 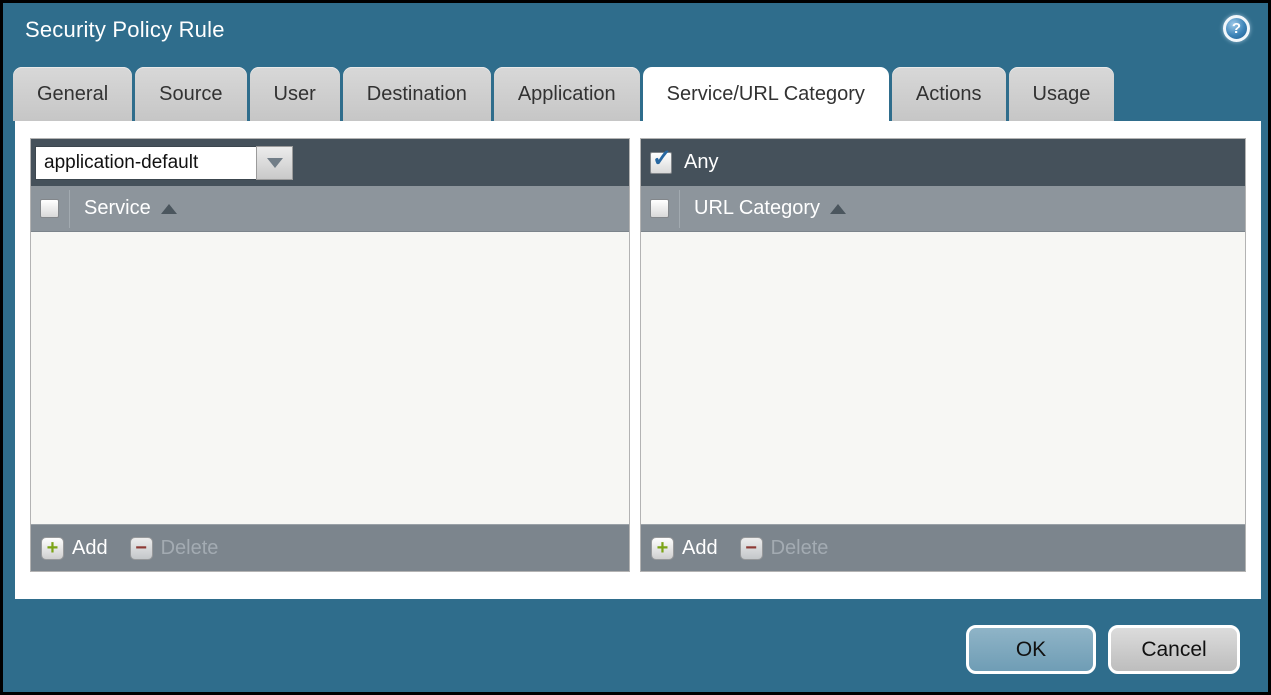 I want to click on dialog-title: Security Policy Rule, so click(x=125, y=29).